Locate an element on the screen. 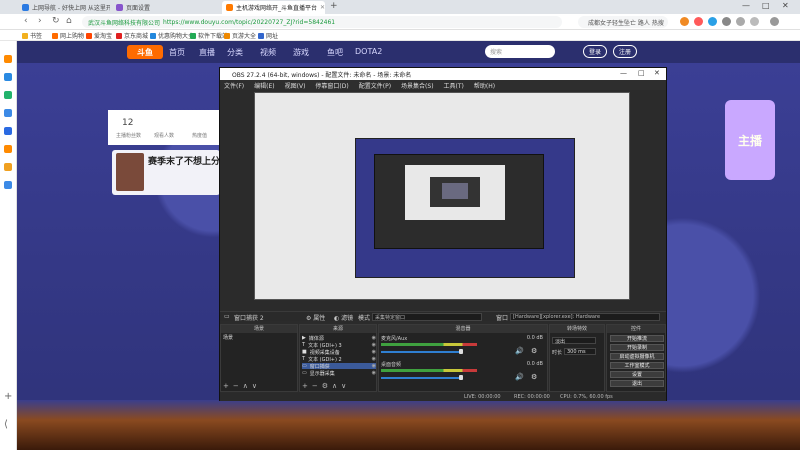 Image resolution: width=800 pixels, height=450 pixels. site-nav-dota2: DOTA2 is located at coordinates (368, 51).